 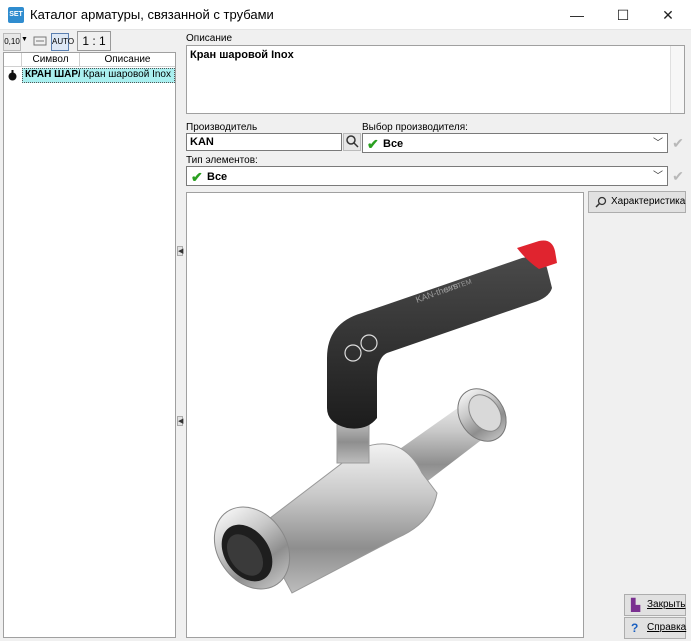 What do you see at coordinates (13, 60) in the screenshot?
I see `col-icon` at bounding box center [13, 60].